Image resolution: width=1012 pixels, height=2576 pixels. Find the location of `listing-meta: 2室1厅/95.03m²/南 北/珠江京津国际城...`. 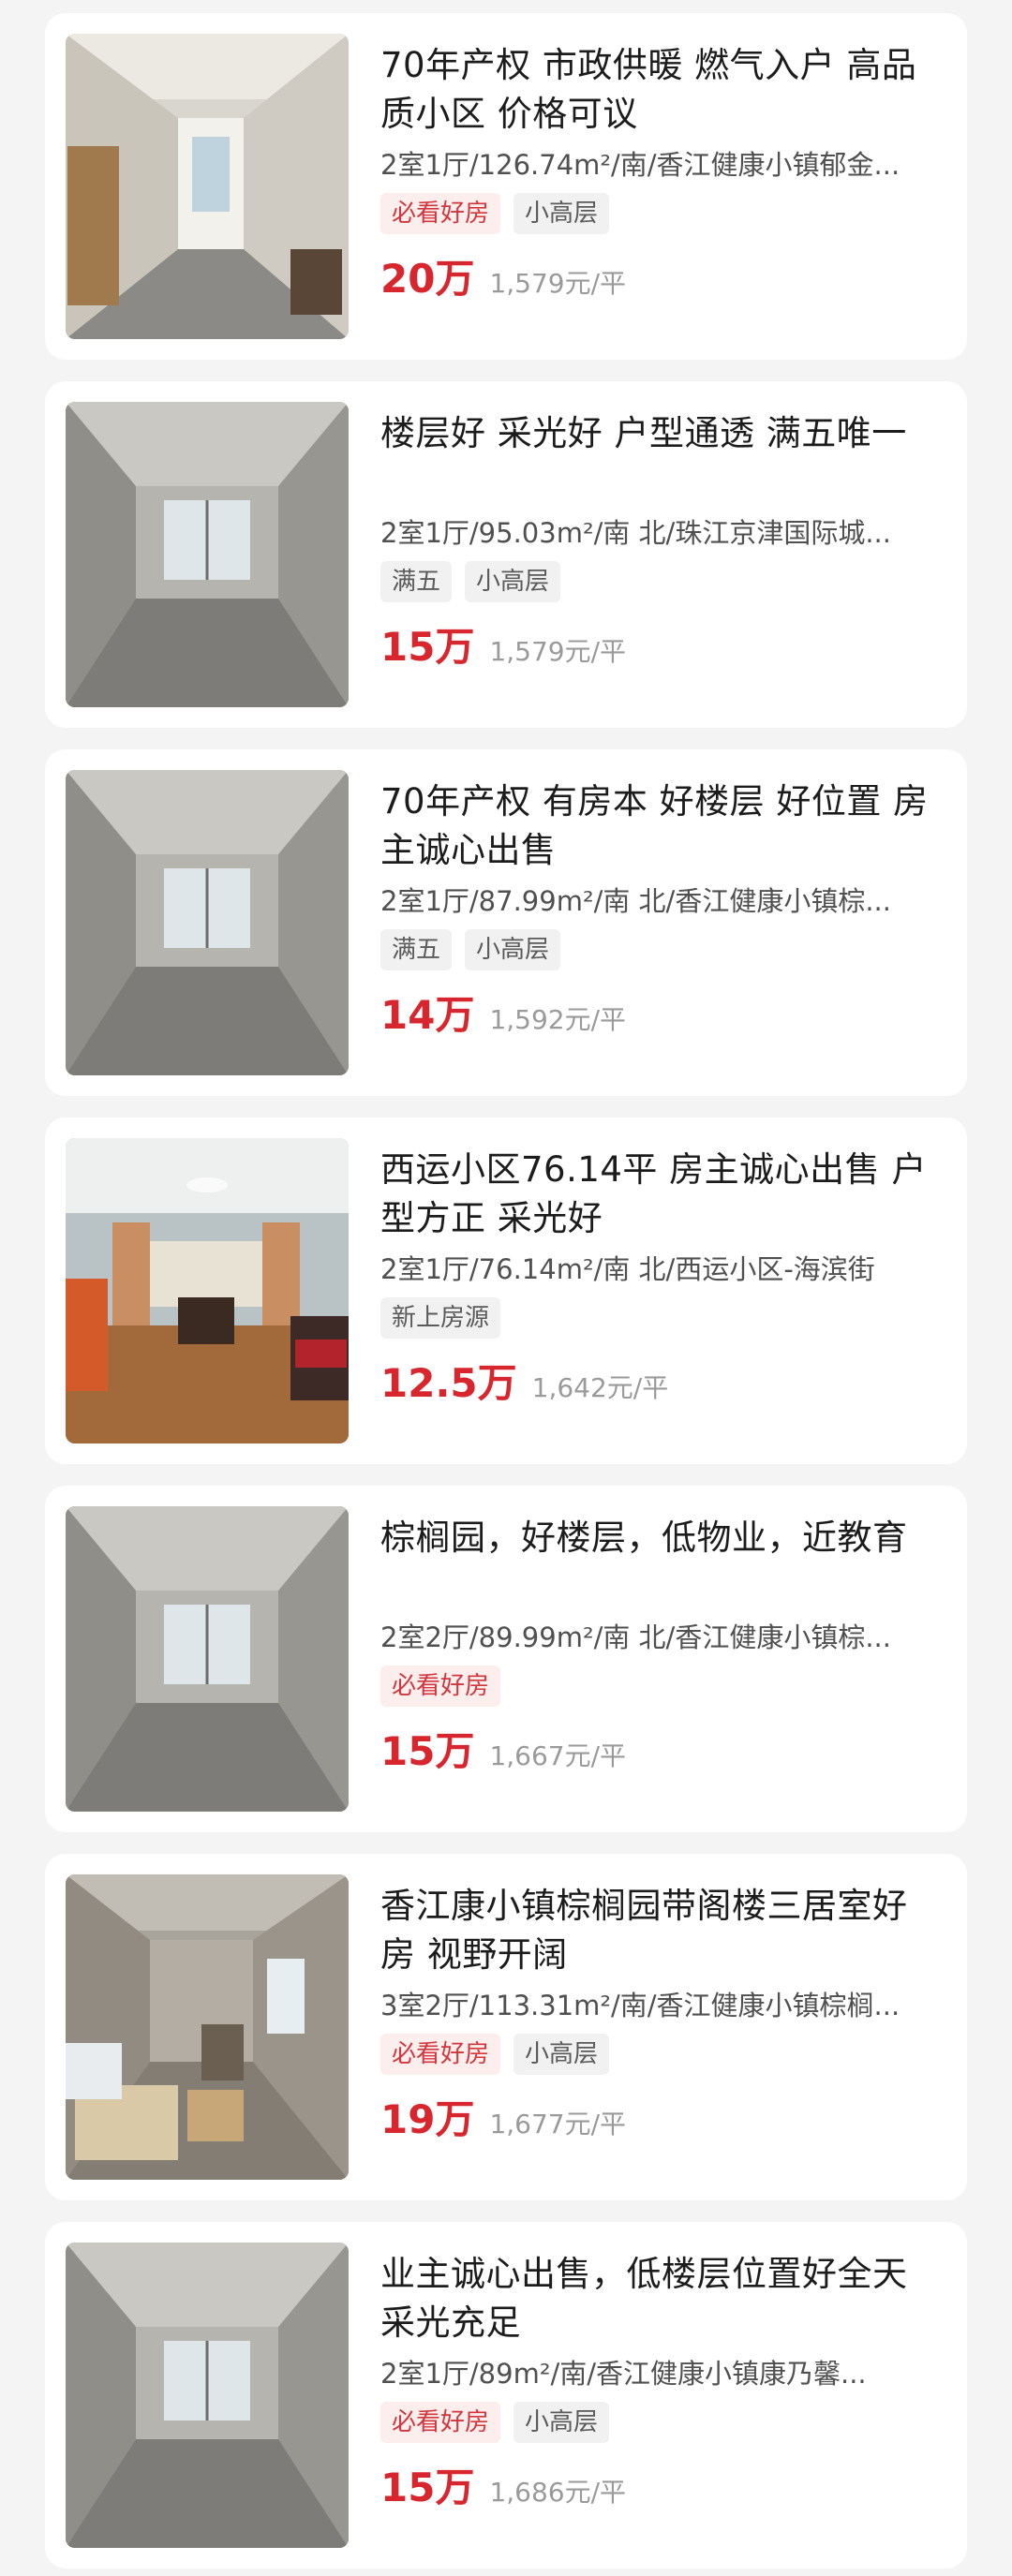

listing-meta: 2室1厅/95.03m²/南 北/珠江京津国际城... is located at coordinates (635, 533).